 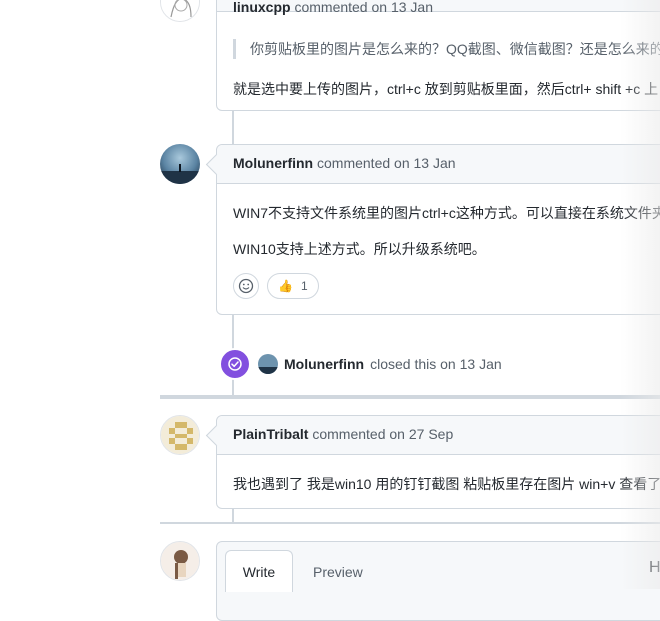 What do you see at coordinates (180, 164) in the screenshot?
I see `avatar-molunerfinn` at bounding box center [180, 164].